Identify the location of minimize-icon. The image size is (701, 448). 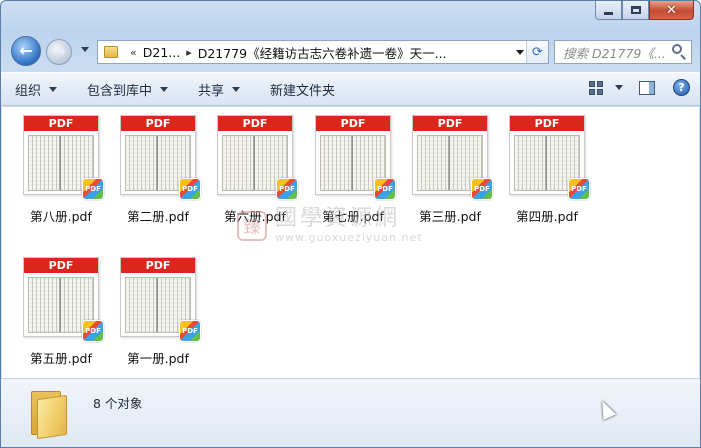
(608, 13).